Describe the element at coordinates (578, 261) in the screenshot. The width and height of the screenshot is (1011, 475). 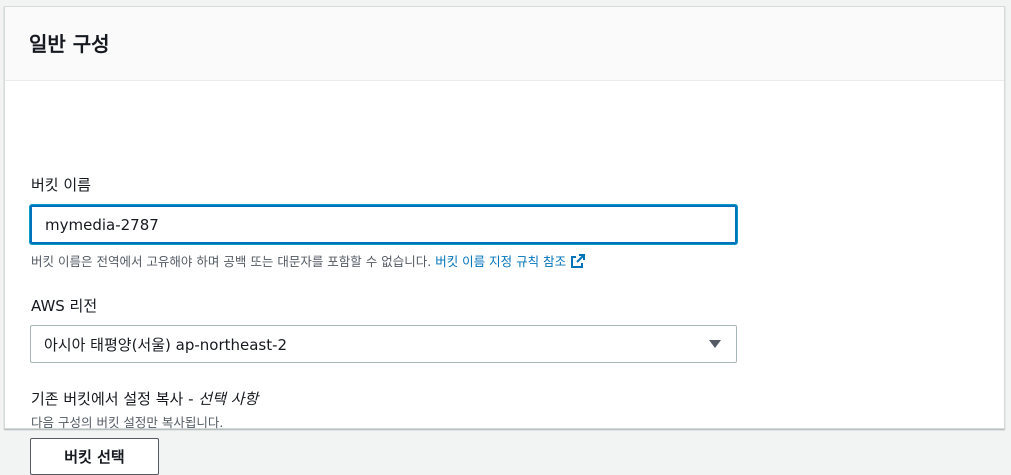
I see `external-link-icon` at that location.